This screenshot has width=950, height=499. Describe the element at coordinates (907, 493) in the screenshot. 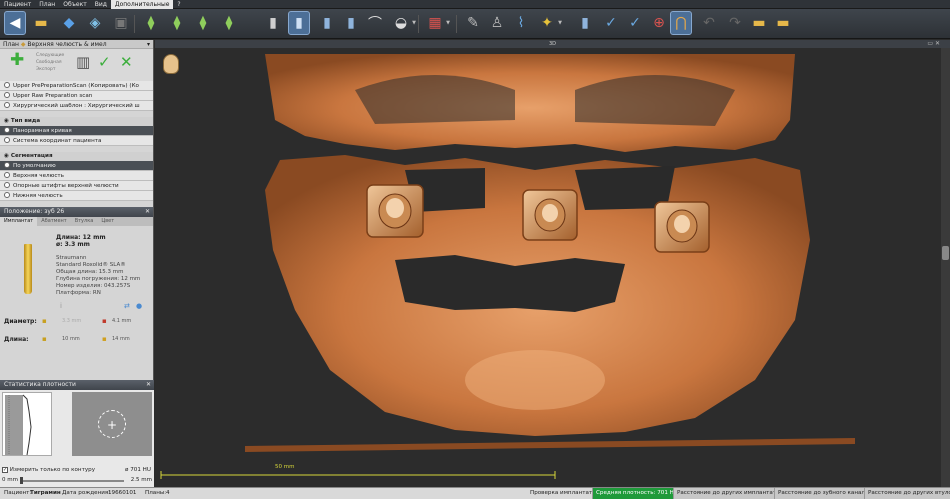

I see `sleeve-distance-chip: Расстояние до других втулок` at that location.